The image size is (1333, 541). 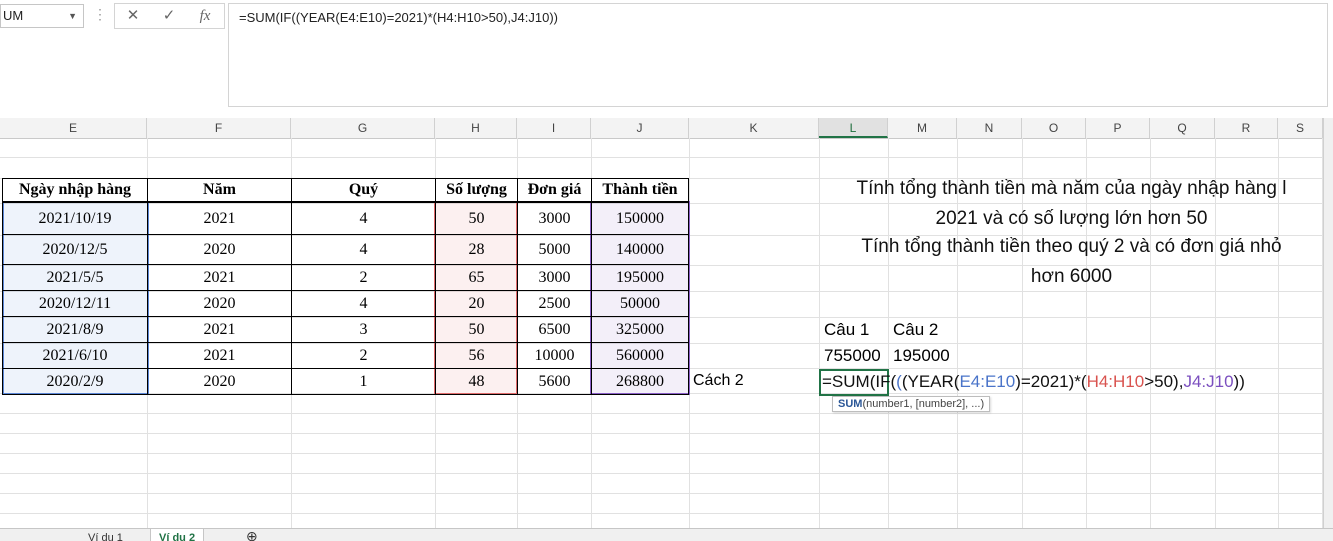 What do you see at coordinates (859, 381) in the screenshot?
I see `edit-part-sum-if: =SUM(IF(` at bounding box center [859, 381].